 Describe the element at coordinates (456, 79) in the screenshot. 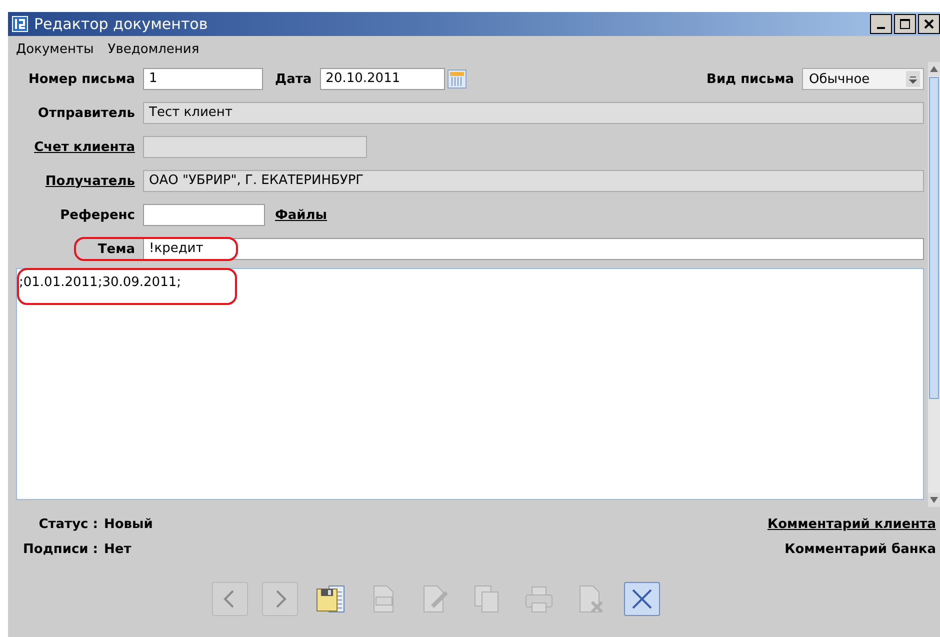

I see `calendar-icon` at that location.